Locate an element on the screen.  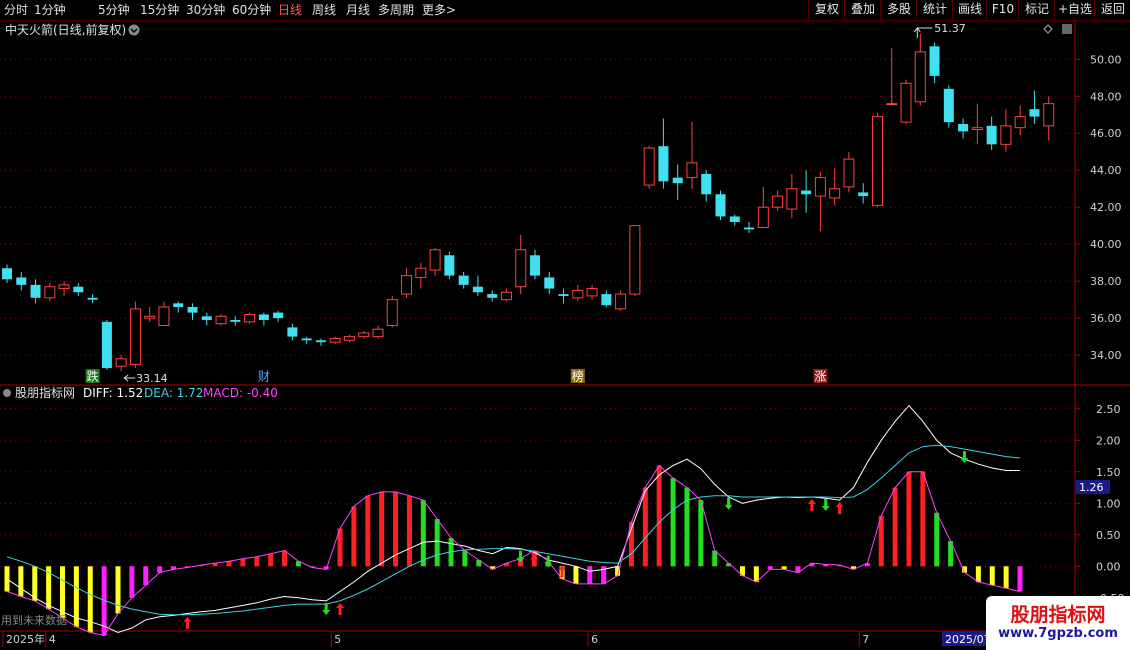
period-multi: 多周期 is located at coordinates (396, 10).